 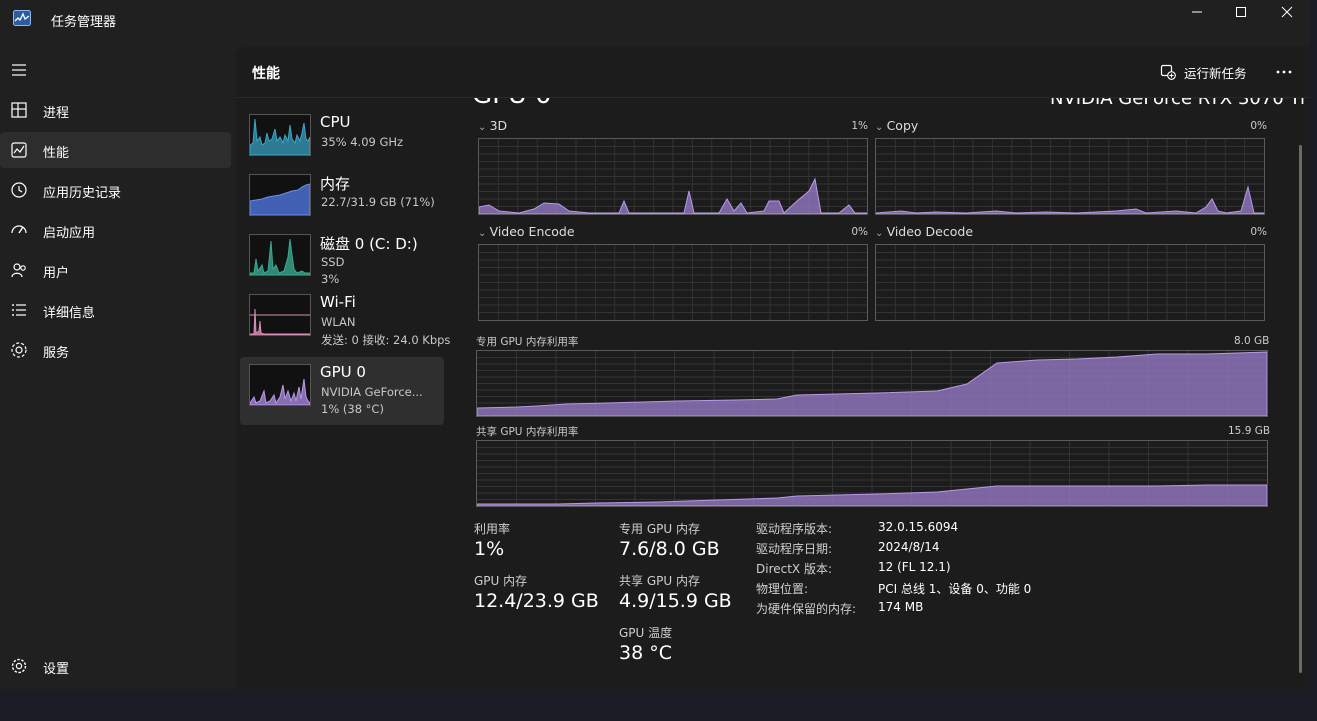 What do you see at coordinates (280, 315) in the screenshot?
I see `wifi-thumbnail-graph` at bounding box center [280, 315].